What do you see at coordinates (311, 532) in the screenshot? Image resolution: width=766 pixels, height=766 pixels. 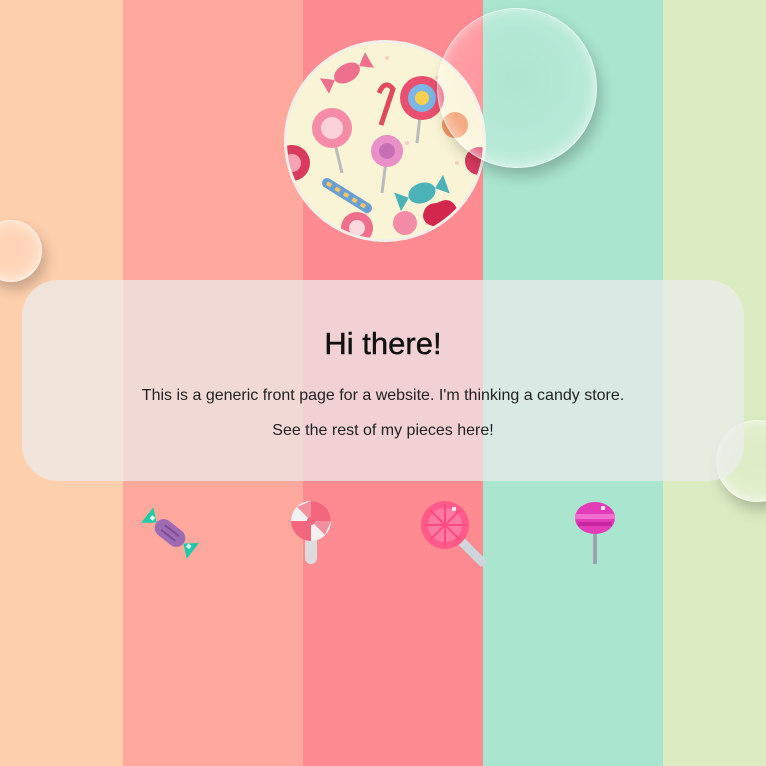 I see `swirl-lollipop-icon` at bounding box center [311, 532].